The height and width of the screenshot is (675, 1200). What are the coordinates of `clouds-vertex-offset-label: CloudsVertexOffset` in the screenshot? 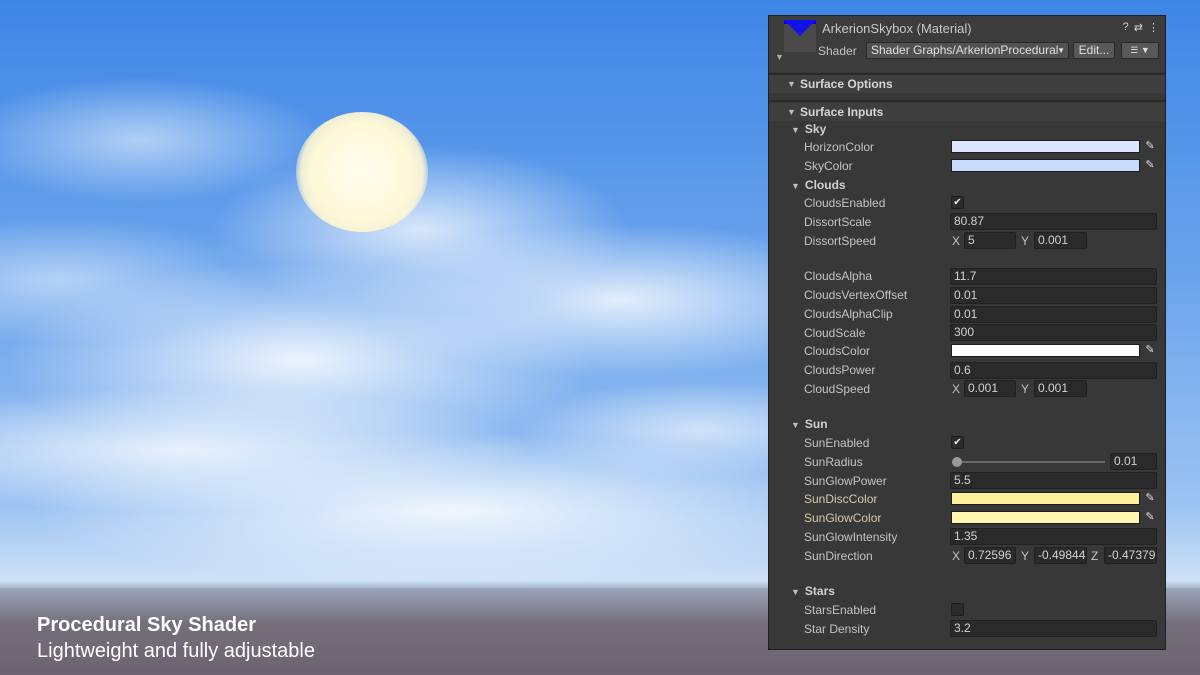 It's located at (856, 295).